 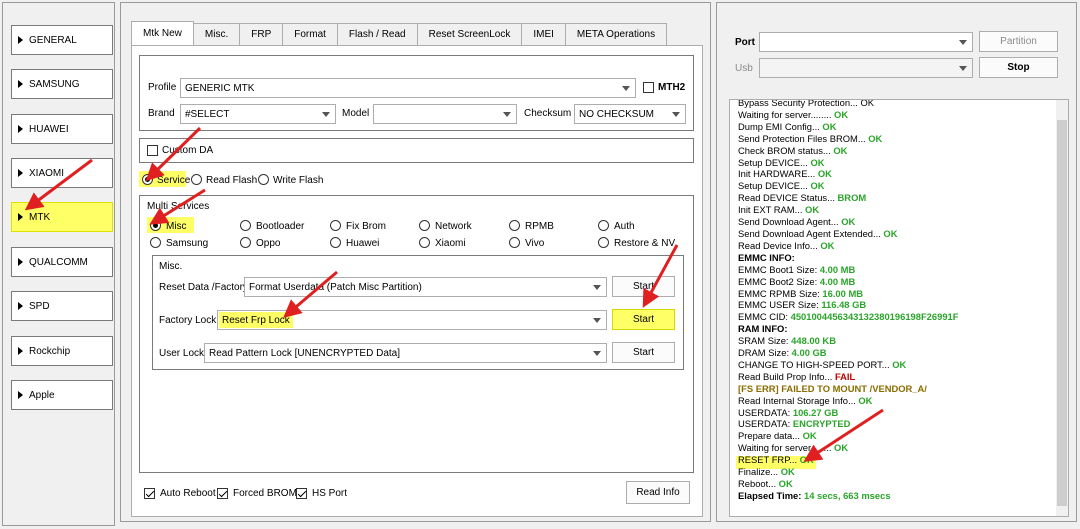 I want to click on log-scrollbar, so click(x=1062, y=308).